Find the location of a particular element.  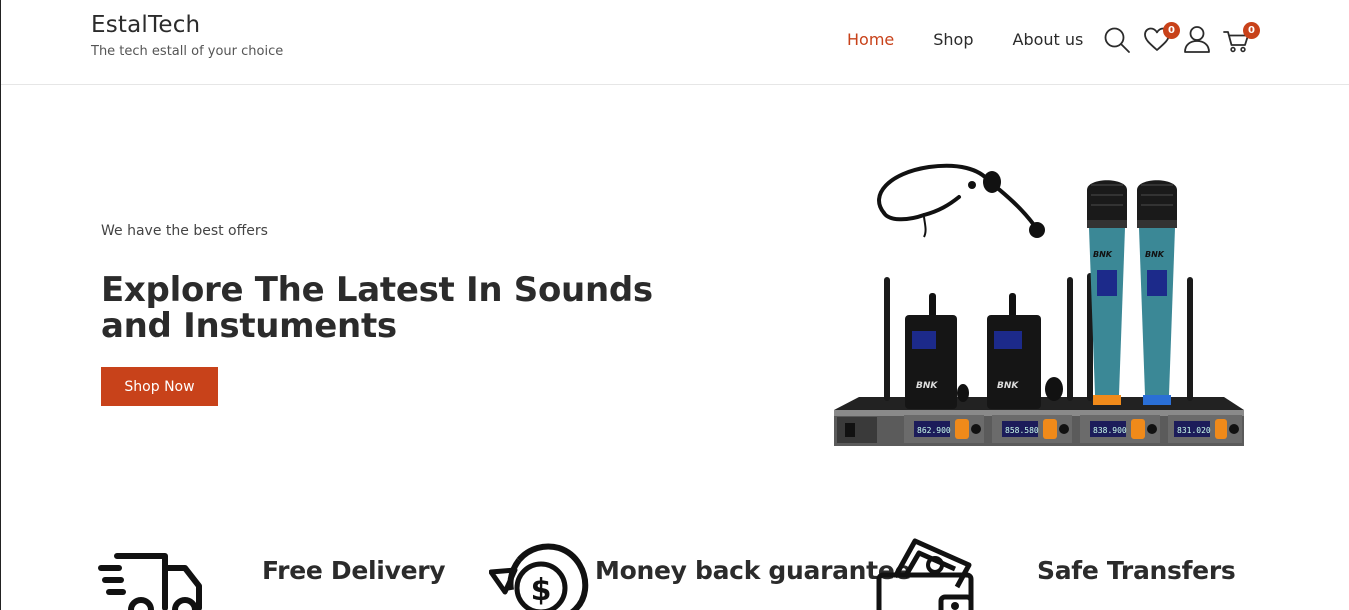

bodypack-2-brand: BNK is located at coordinates (1008, 386).